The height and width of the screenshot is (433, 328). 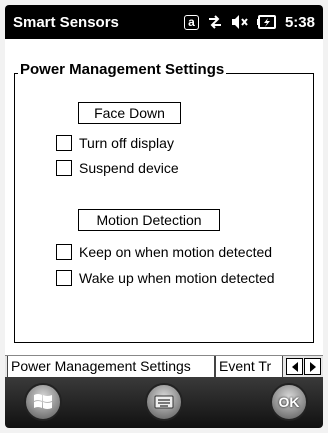 I want to click on ok-label: OK, so click(x=289, y=402).